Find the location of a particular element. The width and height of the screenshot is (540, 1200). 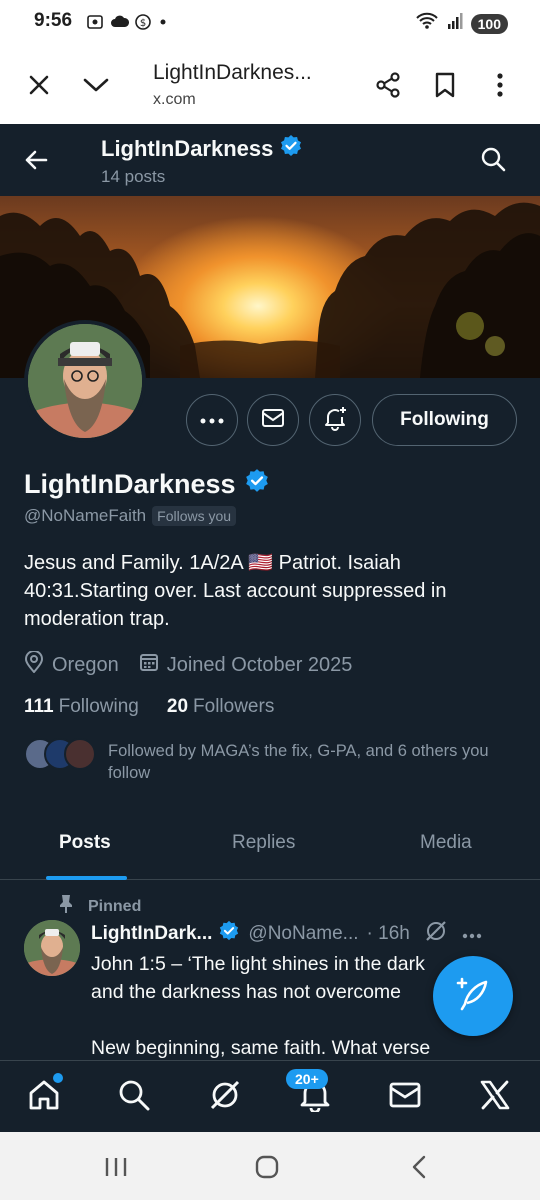

profile-name-text: LightInDarkness is located at coordinates (130, 484).